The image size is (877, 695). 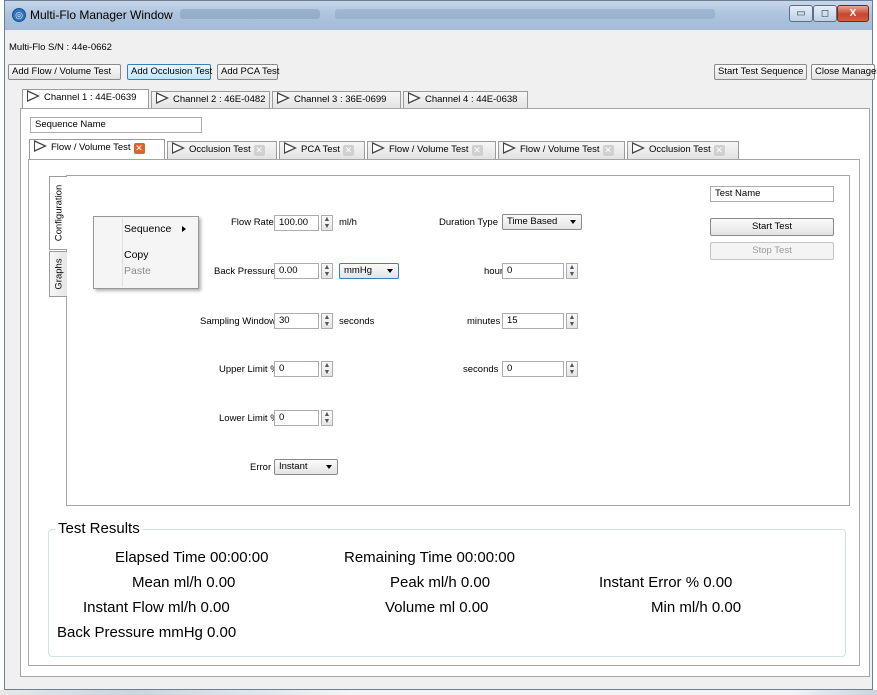 What do you see at coordinates (184, 229) in the screenshot?
I see `submenu-arrow-icon` at bounding box center [184, 229].